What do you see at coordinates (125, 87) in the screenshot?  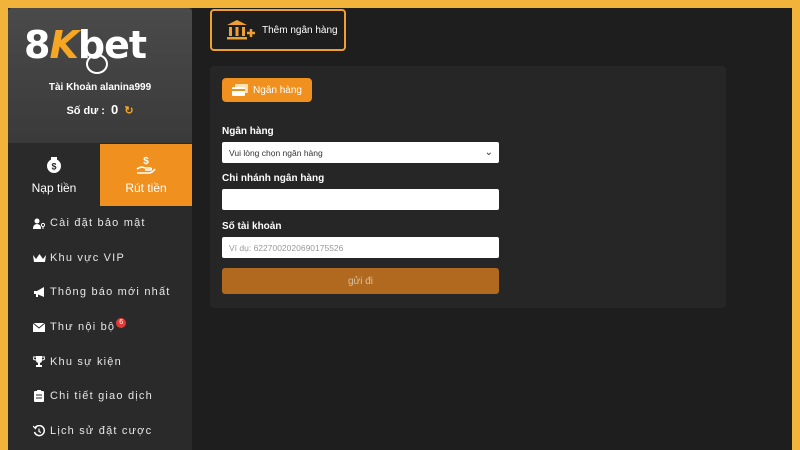 I see `account-username: alanina999` at bounding box center [125, 87].